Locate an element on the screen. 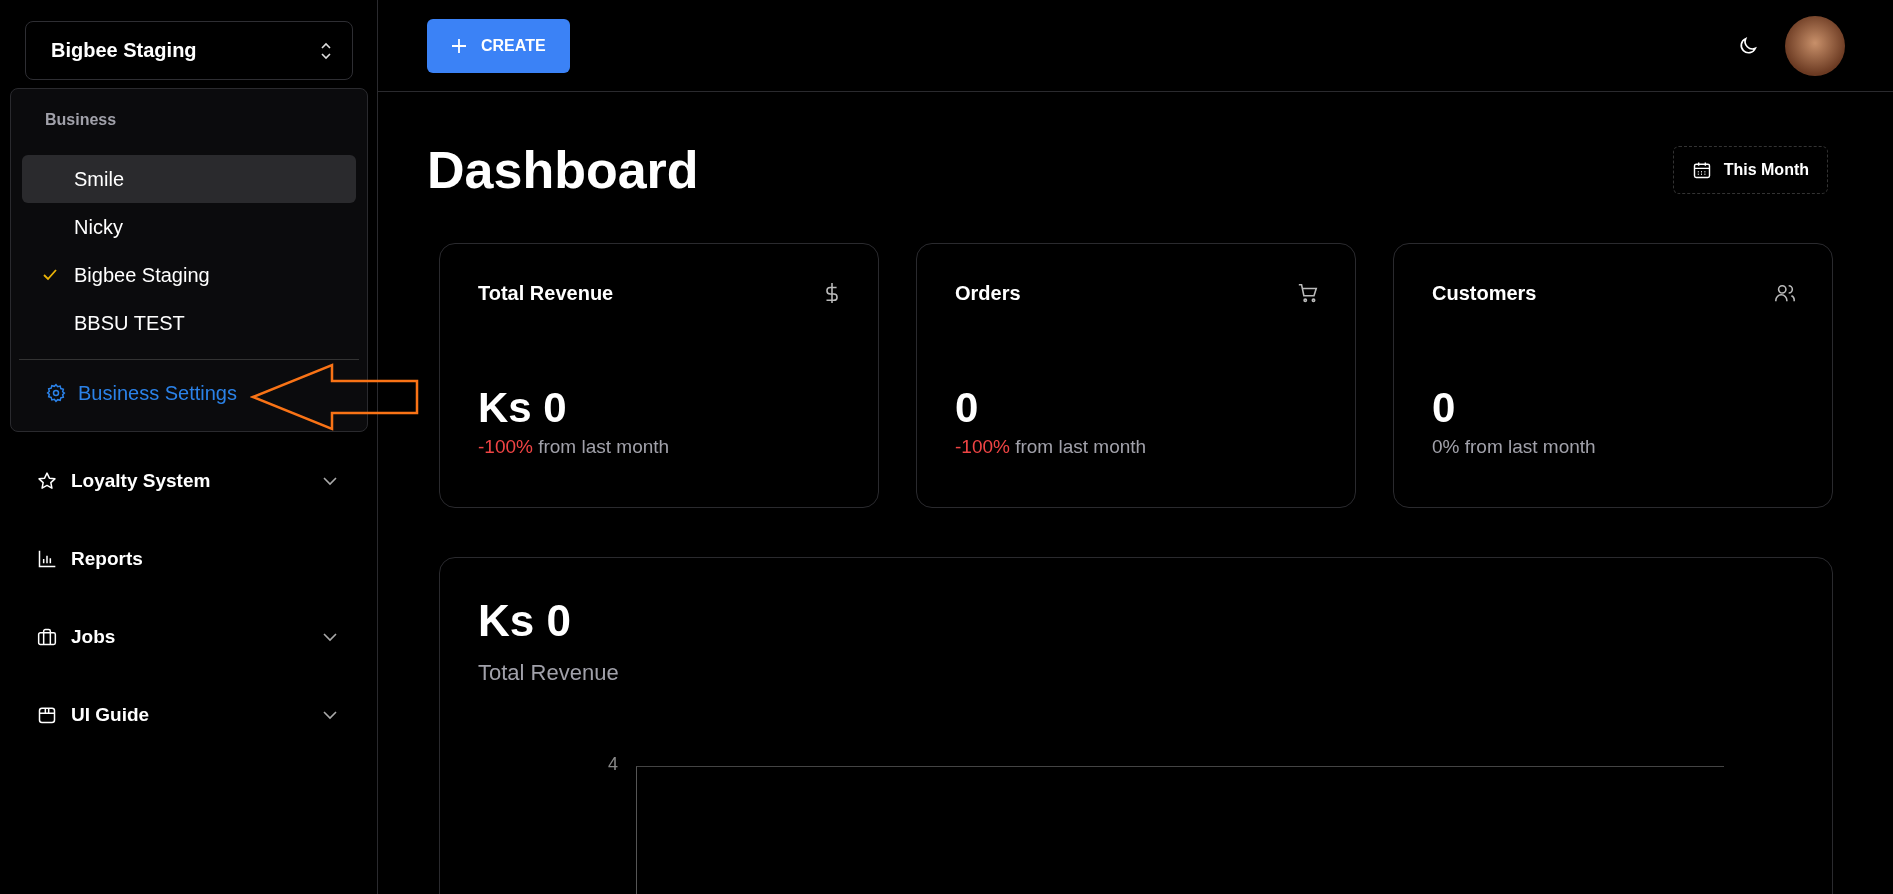 The height and width of the screenshot is (894, 1893). sidebar-item: Loyalty System is located at coordinates (189, 481).